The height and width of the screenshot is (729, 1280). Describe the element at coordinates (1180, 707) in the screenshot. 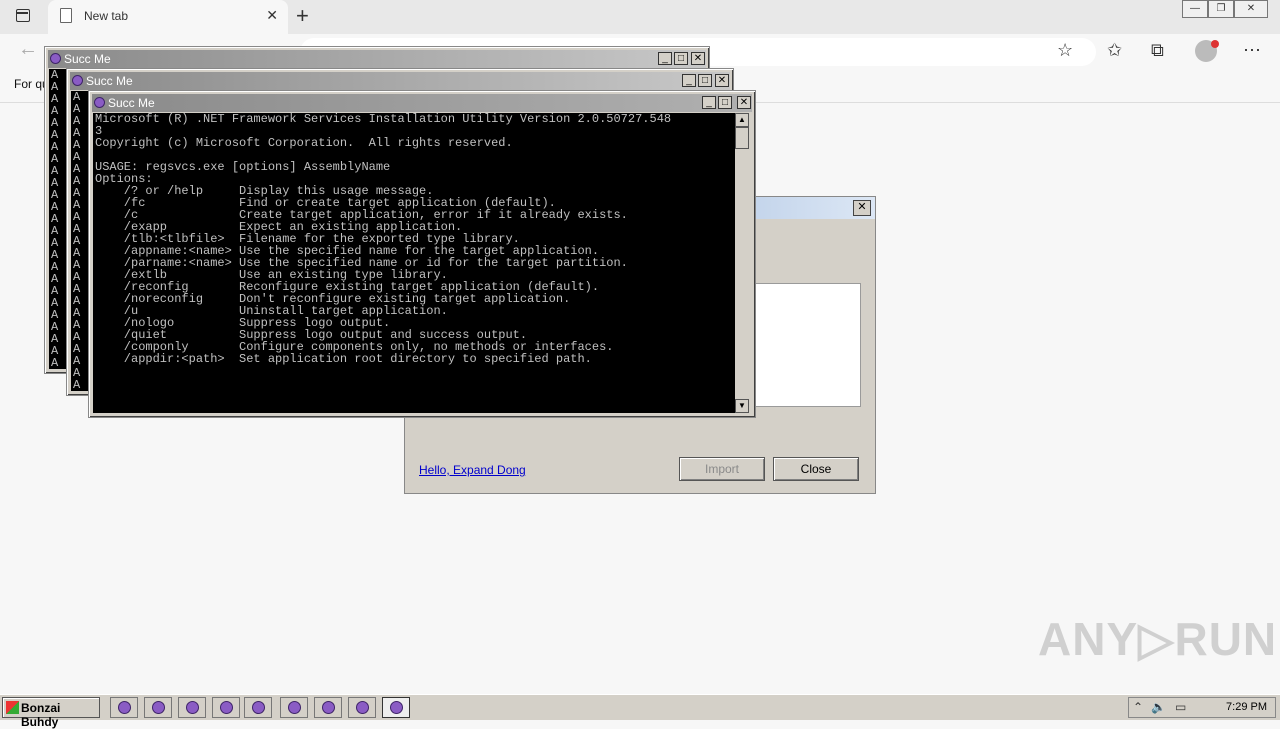

I see `network-icon: ▭` at that location.